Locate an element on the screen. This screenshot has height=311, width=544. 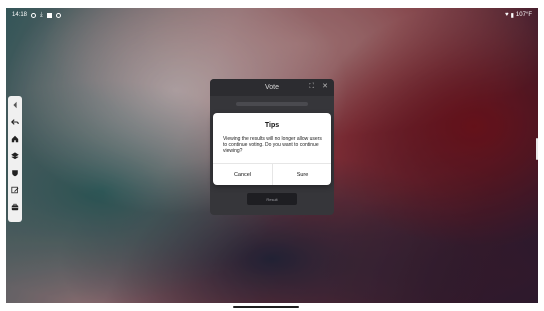
vote-progress-bar is located at coordinates (272, 104).